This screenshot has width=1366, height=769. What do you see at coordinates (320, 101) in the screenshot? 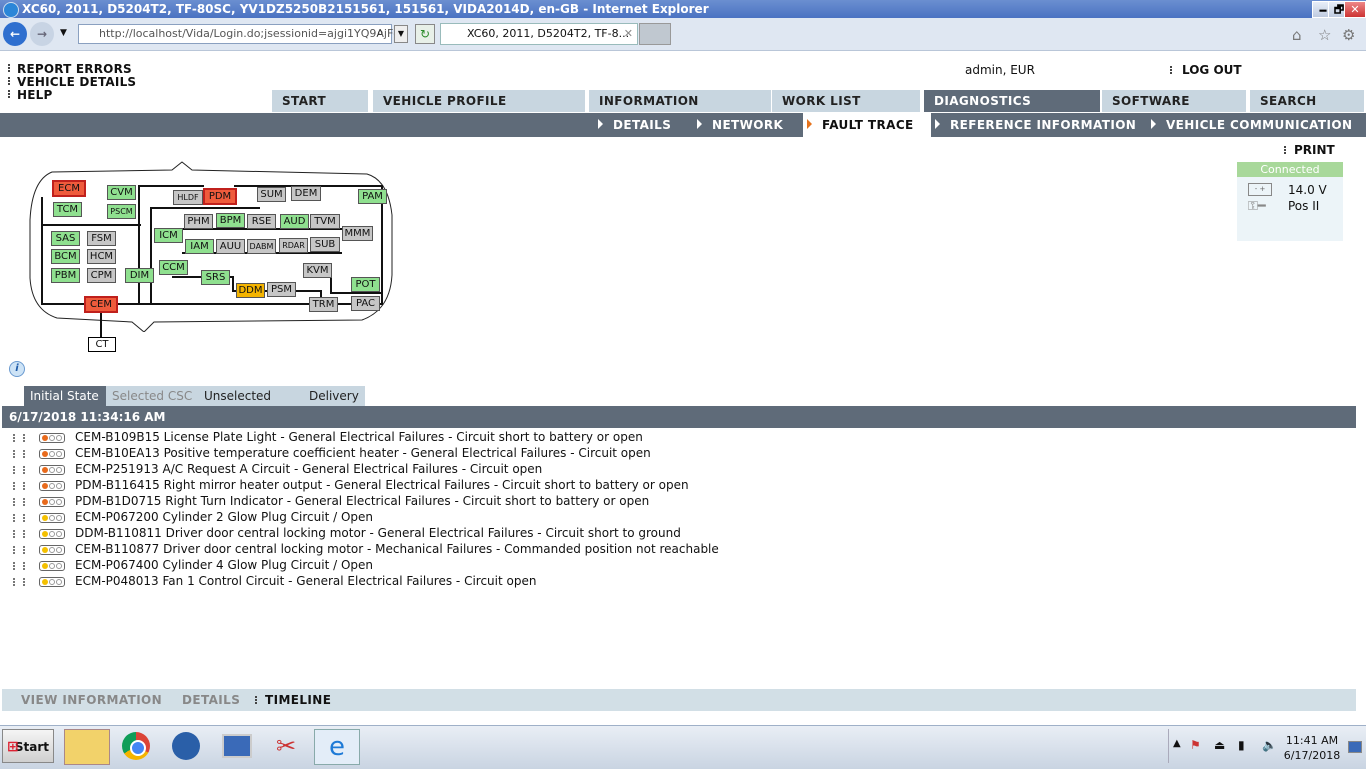
I see `tab-start: START` at bounding box center [320, 101].